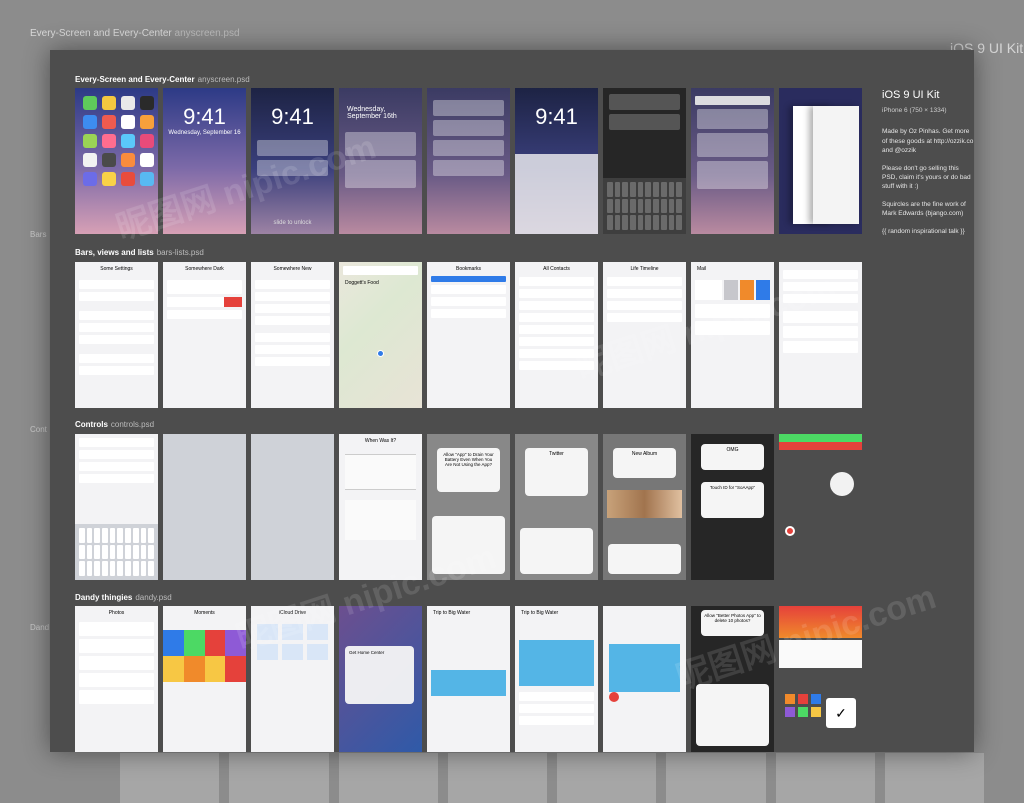 The width and height of the screenshot is (1024, 803). I want to click on control-center: 9:41, so click(556, 161).